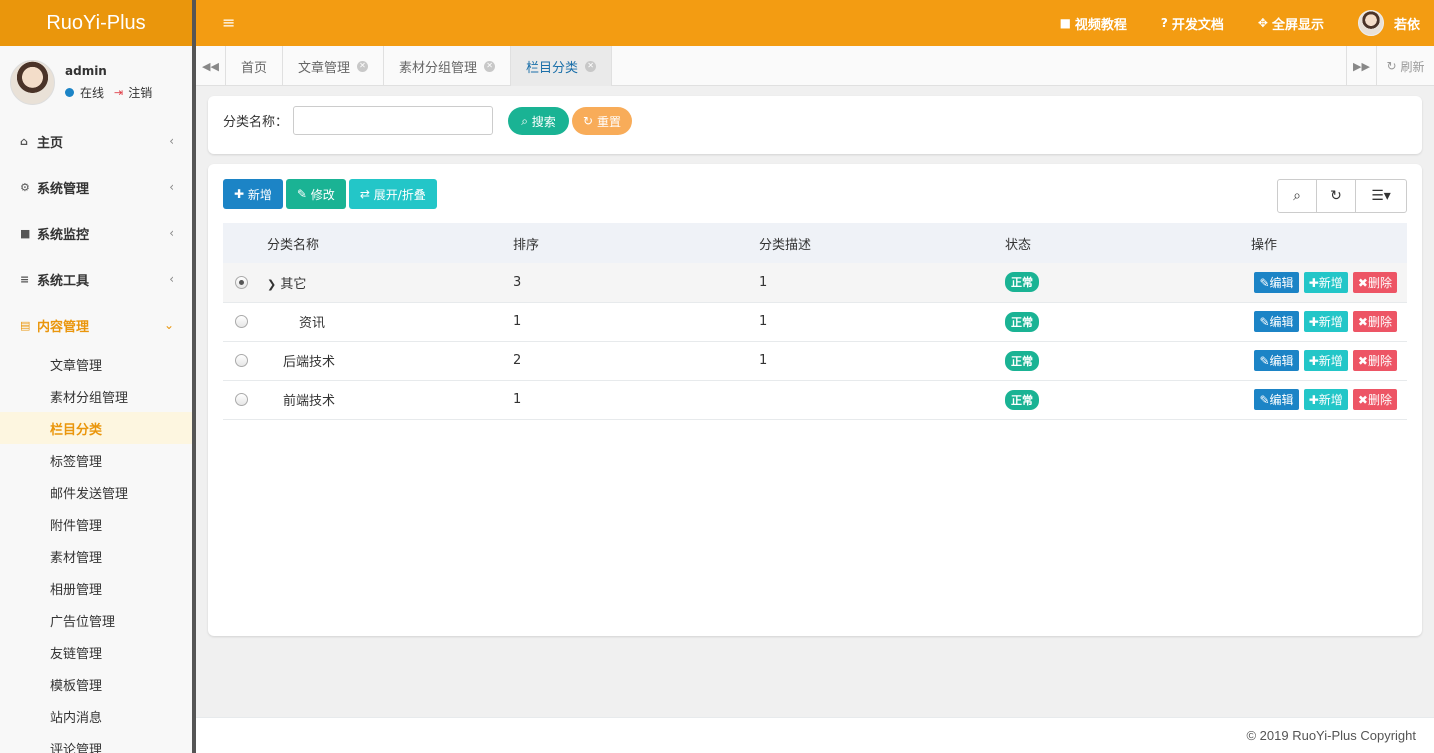  Describe the element at coordinates (96, 742) in the screenshot. I see `sidebar-subitem-comments: 评论管理` at that location.